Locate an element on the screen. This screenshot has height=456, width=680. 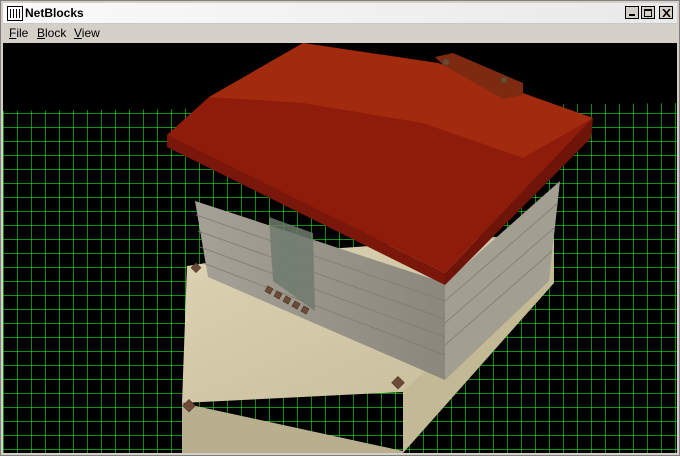
maximize-button is located at coordinates (648, 12).